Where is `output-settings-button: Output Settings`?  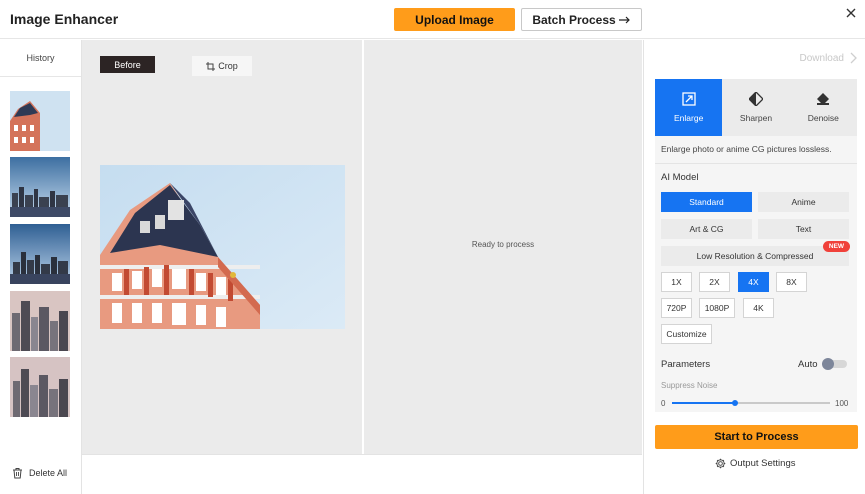 output-settings-button: Output Settings is located at coordinates (755, 463).